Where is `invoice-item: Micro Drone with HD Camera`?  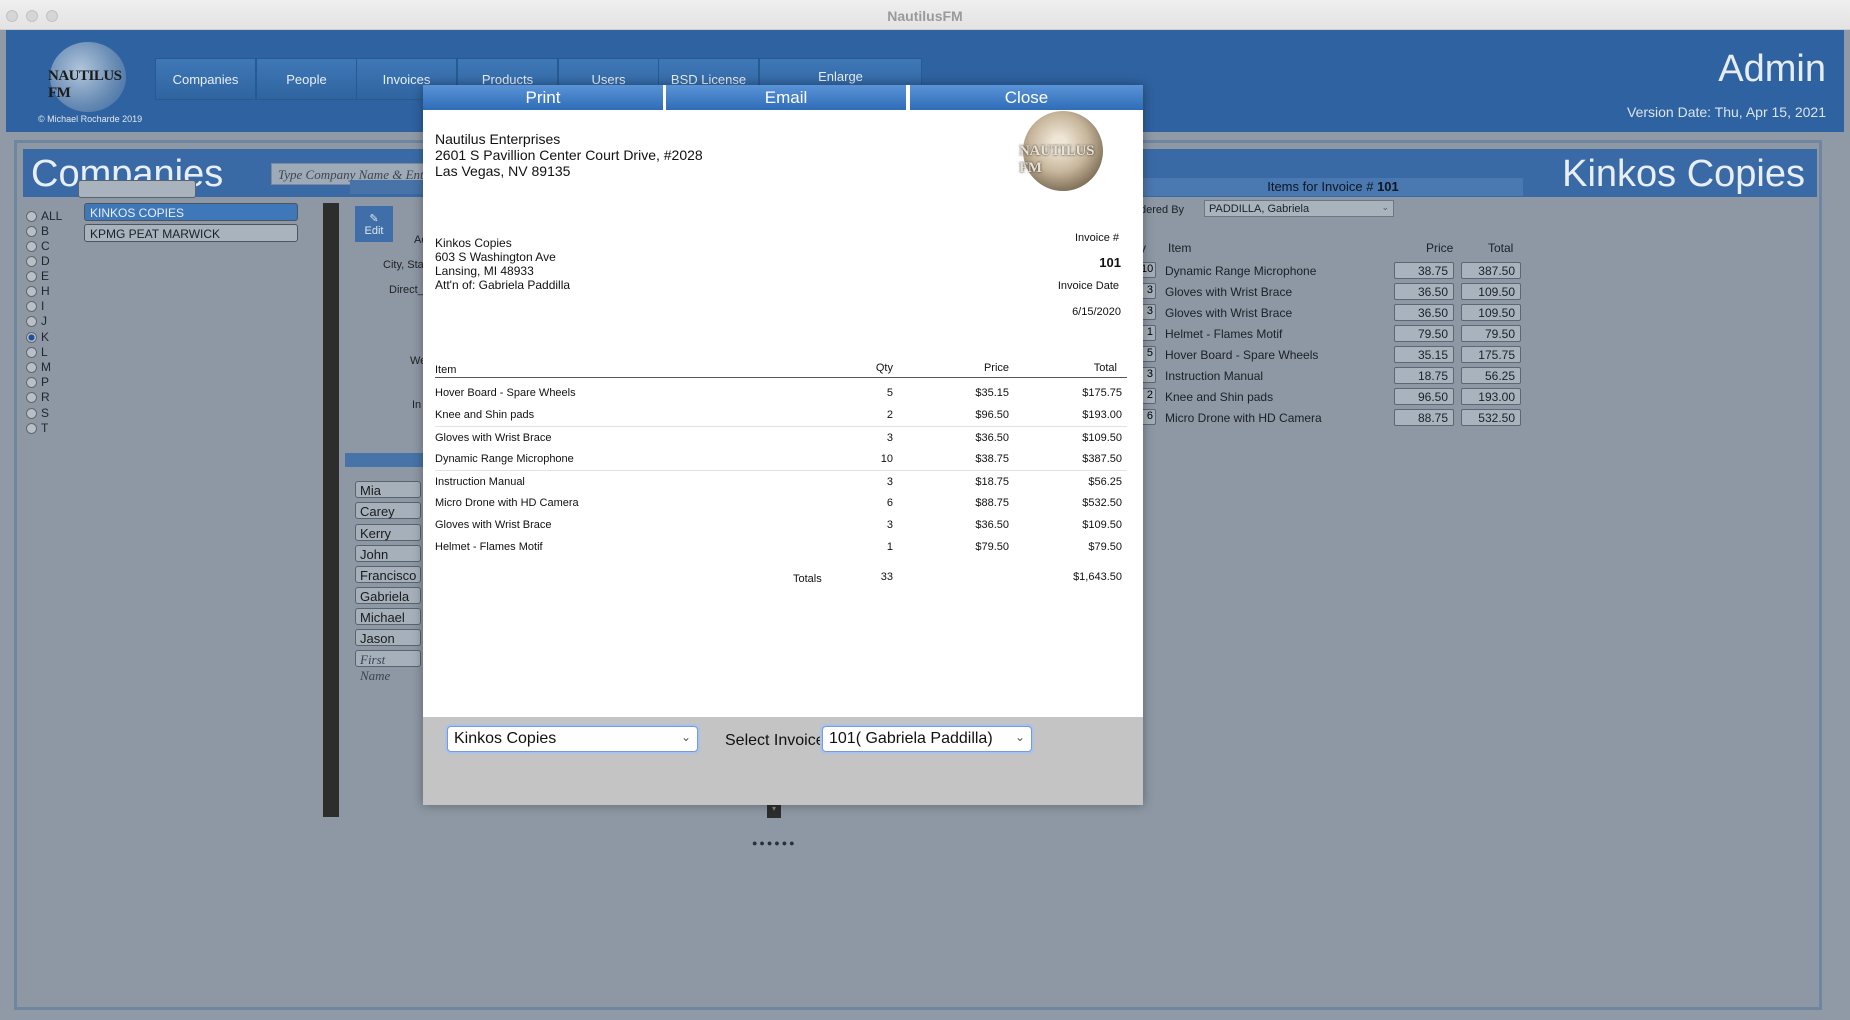
invoice-item: Micro Drone with HD Camera is located at coordinates (507, 503).